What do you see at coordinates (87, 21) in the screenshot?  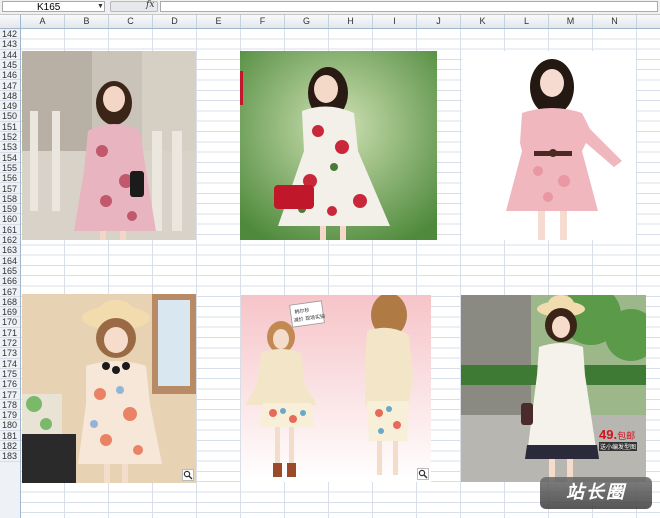 I see `column-header-b: B` at bounding box center [87, 21].